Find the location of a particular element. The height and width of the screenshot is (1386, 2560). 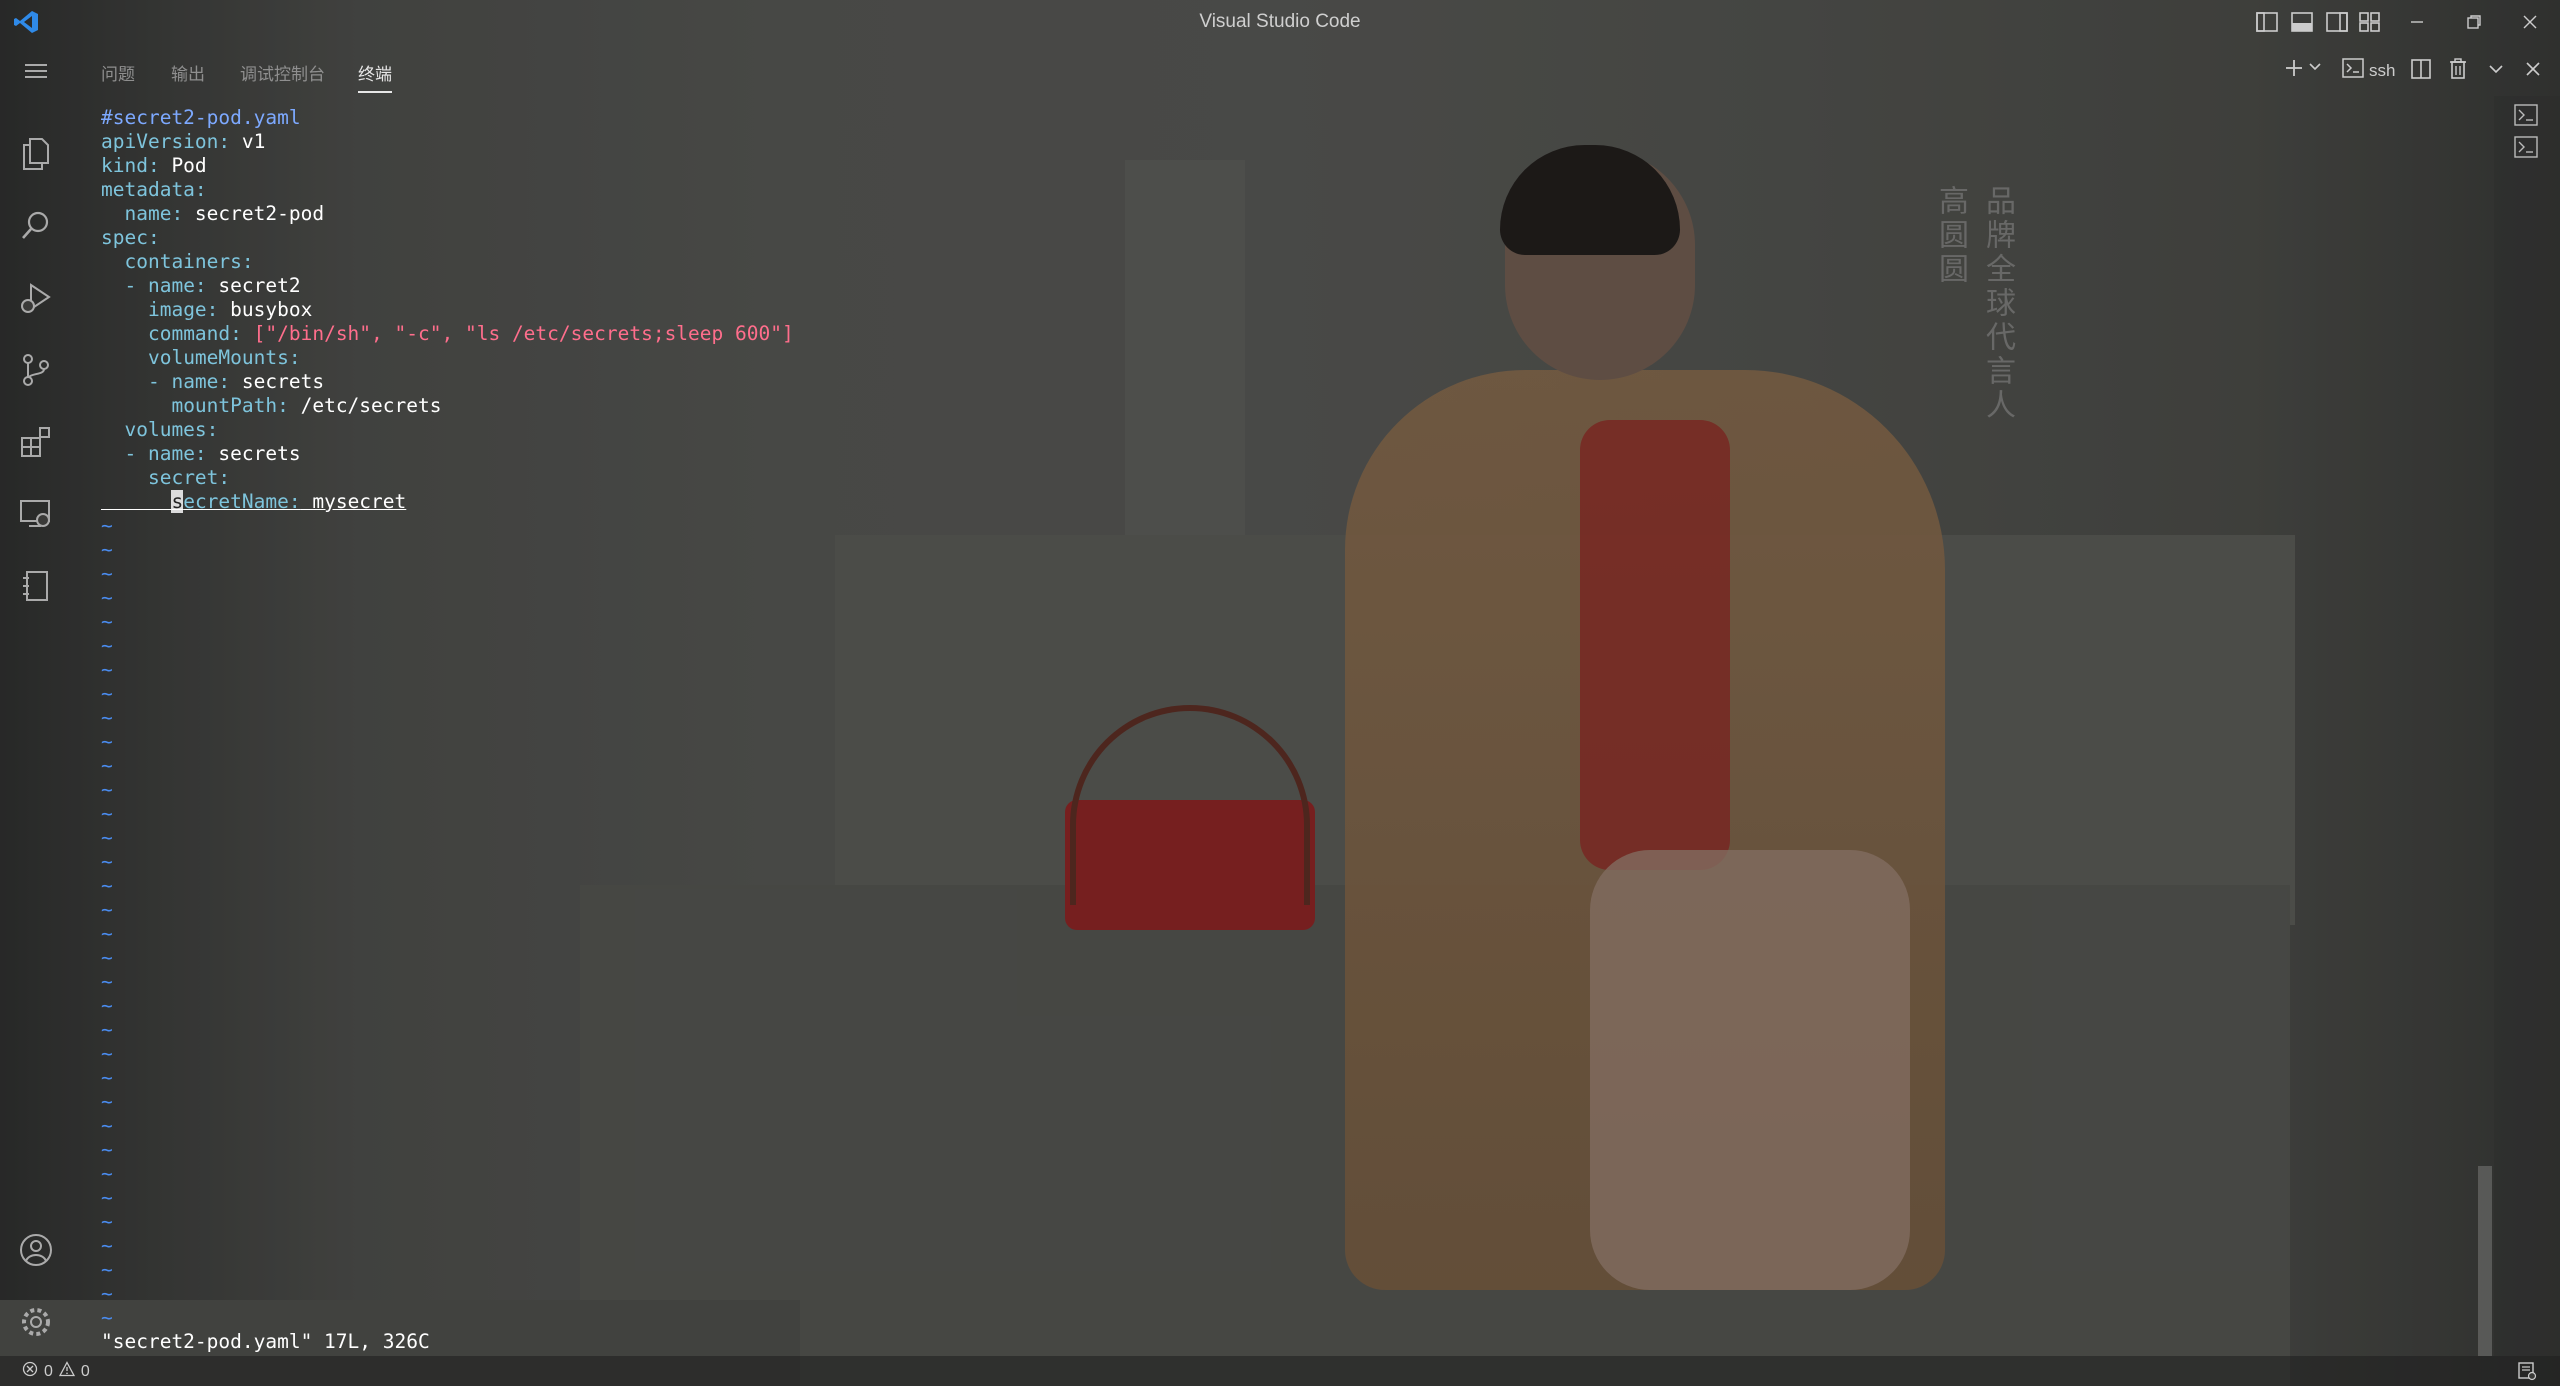

window-title: Visual Studio Code is located at coordinates (1280, 21).